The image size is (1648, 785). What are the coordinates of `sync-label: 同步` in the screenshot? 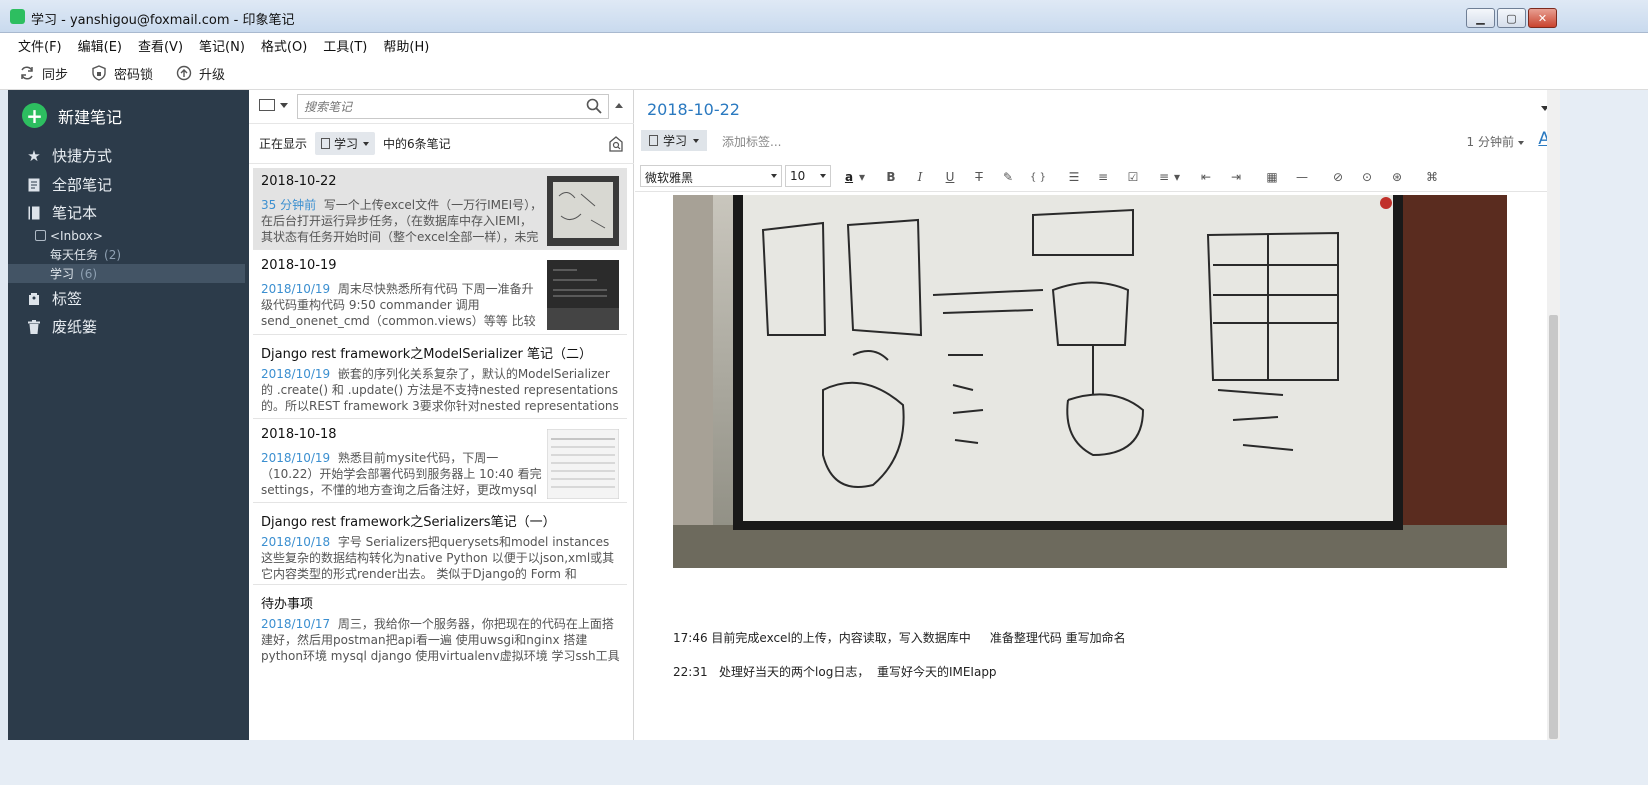 It's located at (55, 75).